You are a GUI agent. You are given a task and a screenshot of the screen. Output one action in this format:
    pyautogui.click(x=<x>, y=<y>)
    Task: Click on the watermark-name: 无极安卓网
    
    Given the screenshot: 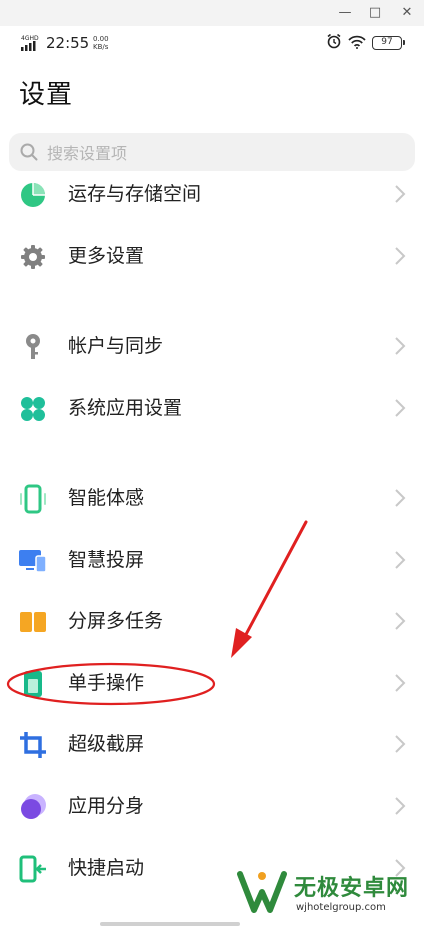 What is the action you would take?
    pyautogui.click(x=352, y=888)
    